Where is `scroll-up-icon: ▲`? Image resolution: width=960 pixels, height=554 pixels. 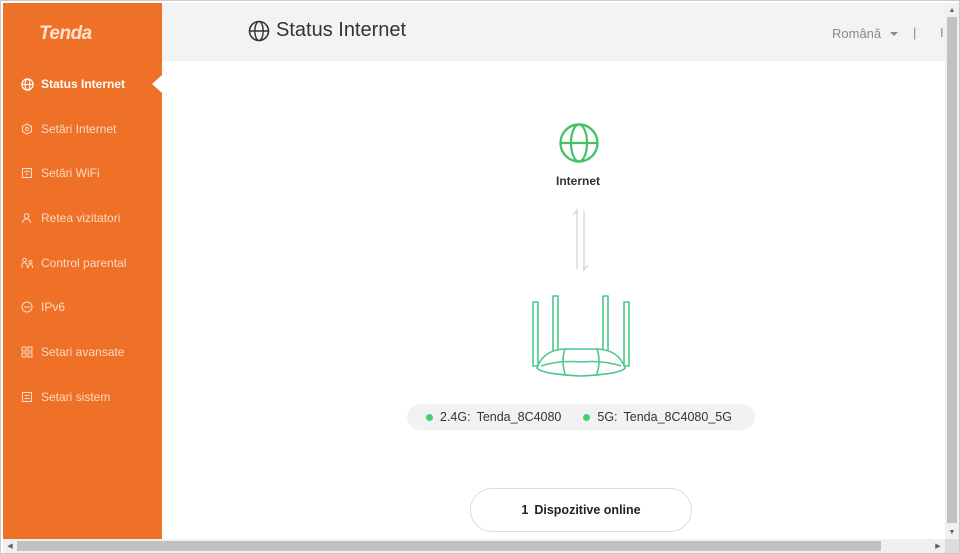 scroll-up-icon: ▲ is located at coordinates (952, 10).